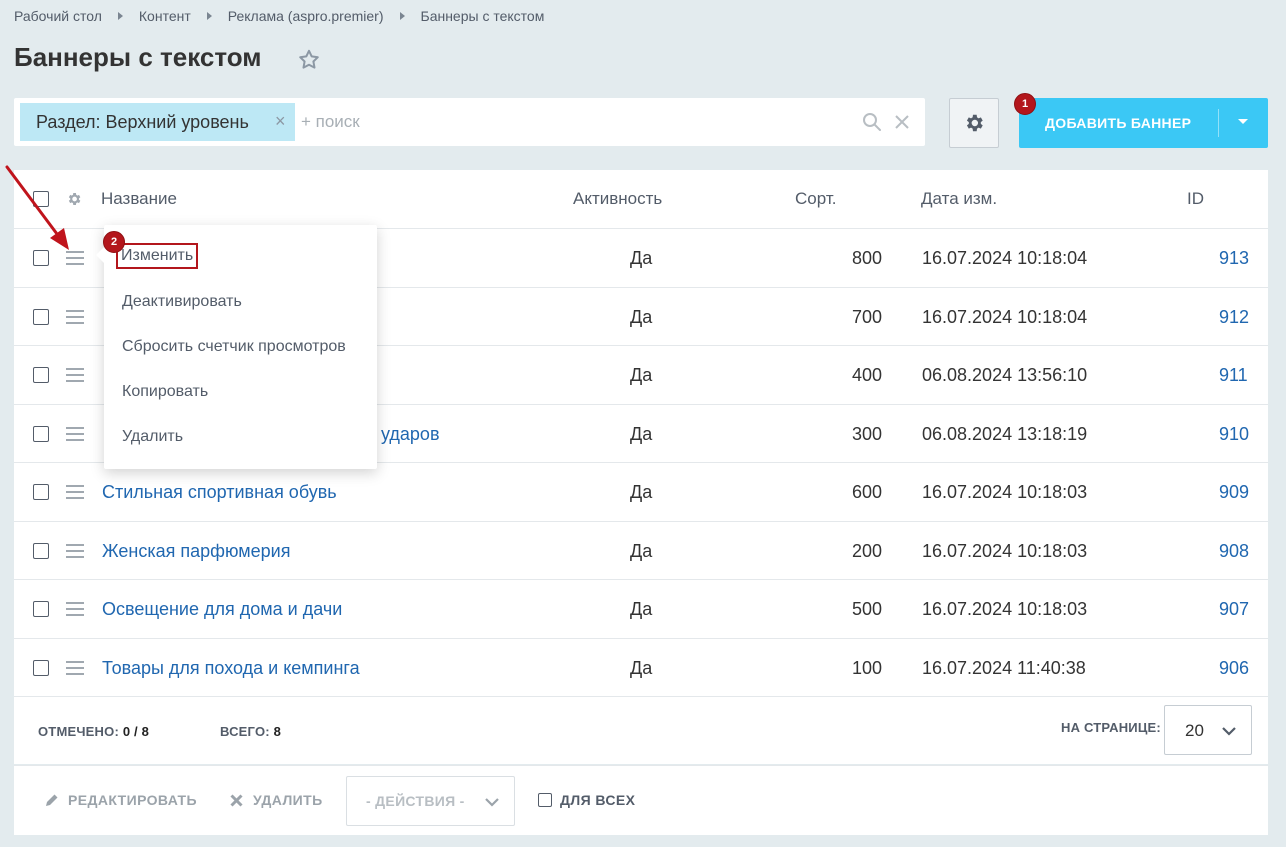 This screenshot has height=847, width=1286. Describe the element at coordinates (58, 16) in the screenshot. I see `breadcrumb-item-desktop: Рабочий стол` at that location.